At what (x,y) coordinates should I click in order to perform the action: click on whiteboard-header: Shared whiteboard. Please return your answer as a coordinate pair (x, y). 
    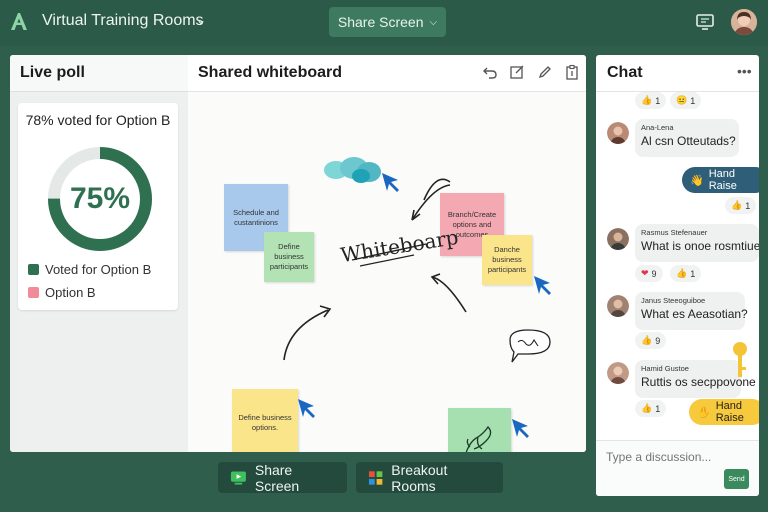
    Looking at the image, I should click on (387, 73).